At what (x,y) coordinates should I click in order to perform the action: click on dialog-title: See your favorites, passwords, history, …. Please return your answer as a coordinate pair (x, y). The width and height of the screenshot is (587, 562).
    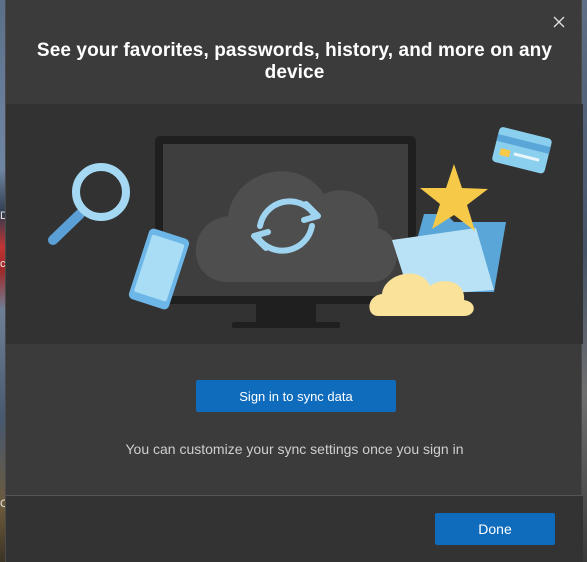
    Looking at the image, I should click on (294, 61).